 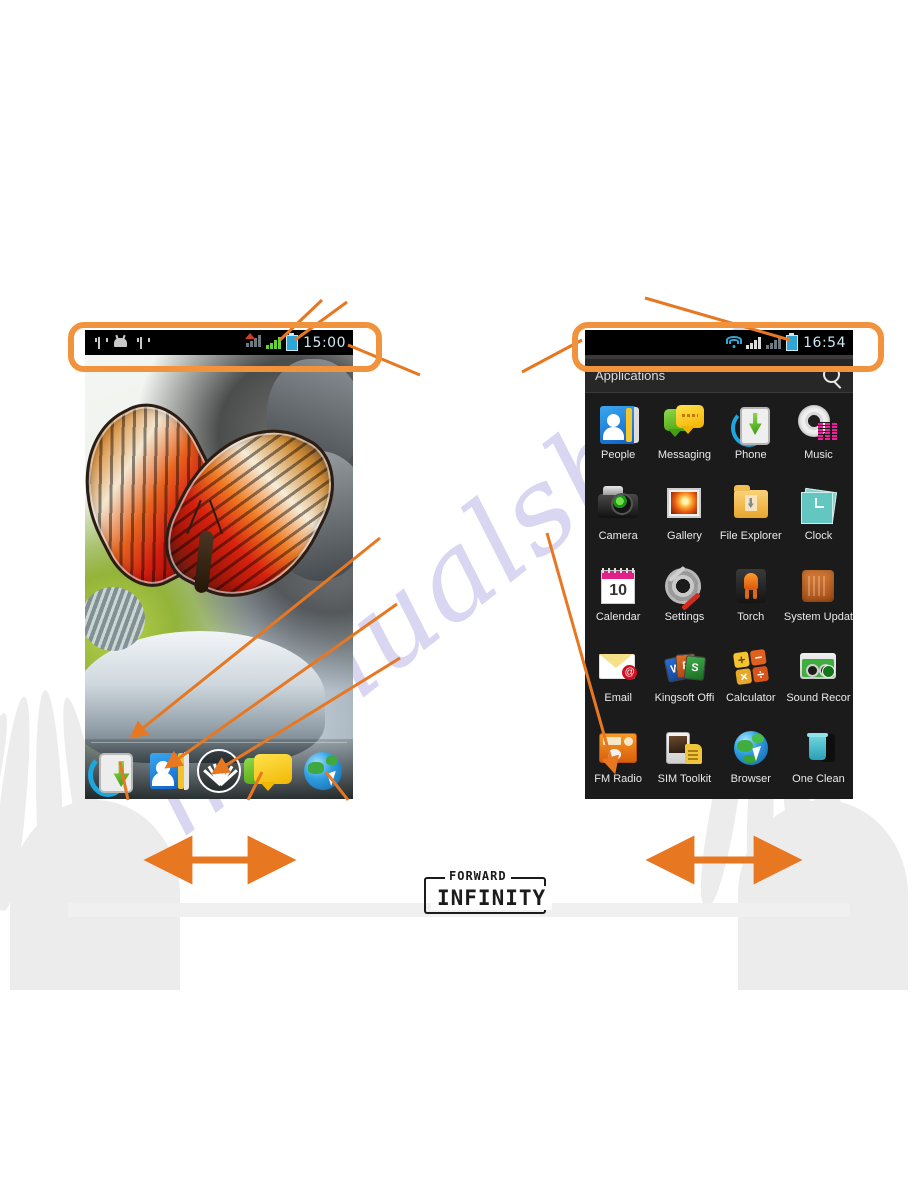 I want to click on file-explorer-icon, so click(x=751, y=505).